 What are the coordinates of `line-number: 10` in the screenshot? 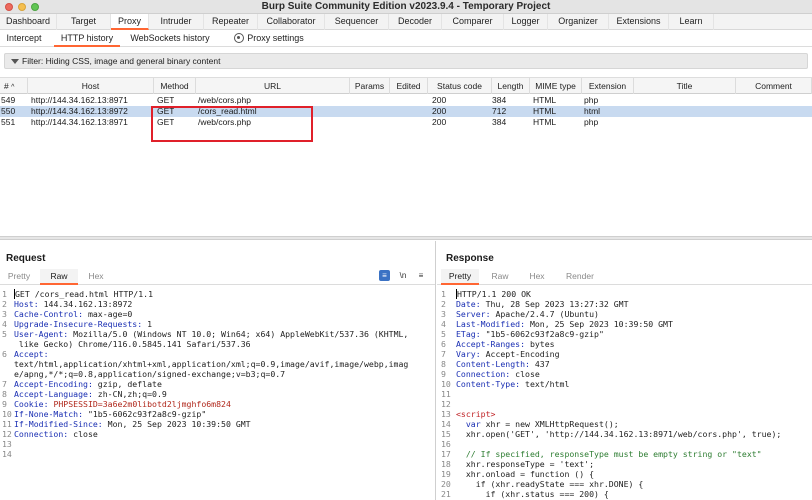 It's located at (446, 384).